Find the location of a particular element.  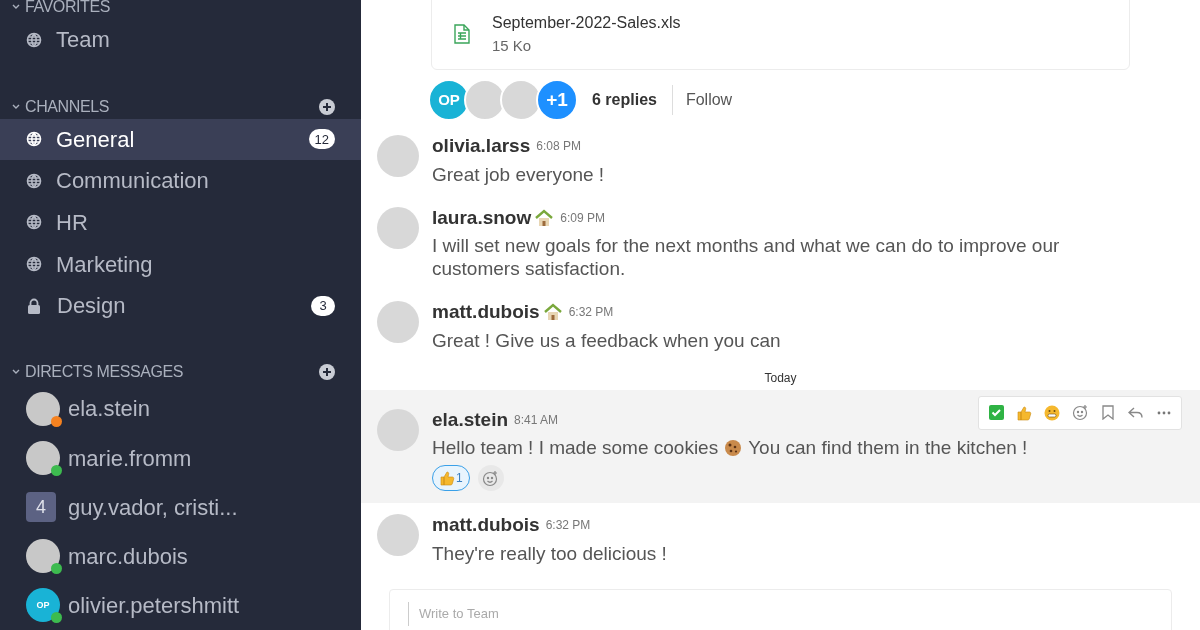

message-time: 8:41 AM is located at coordinates (536, 420).